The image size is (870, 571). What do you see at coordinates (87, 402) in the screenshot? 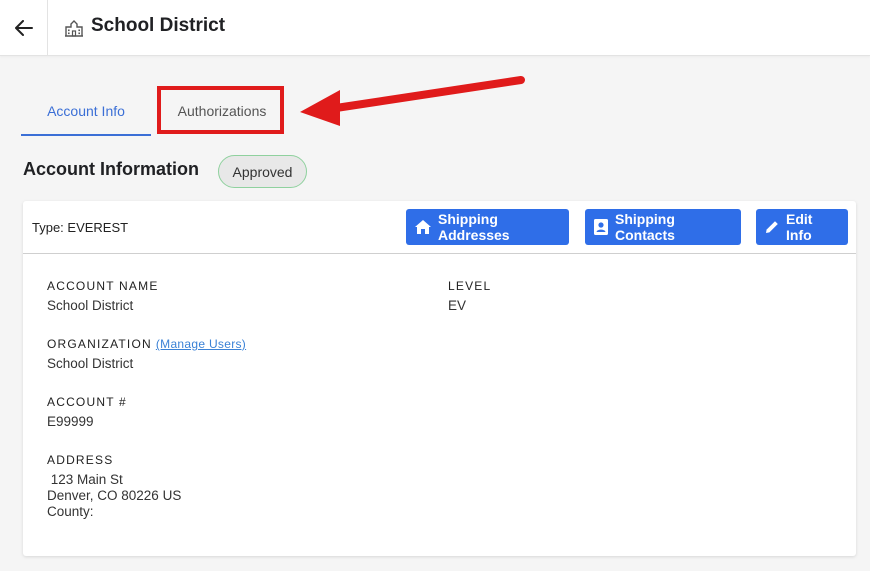
I see `account-number-label: ACCOUNT #` at bounding box center [87, 402].